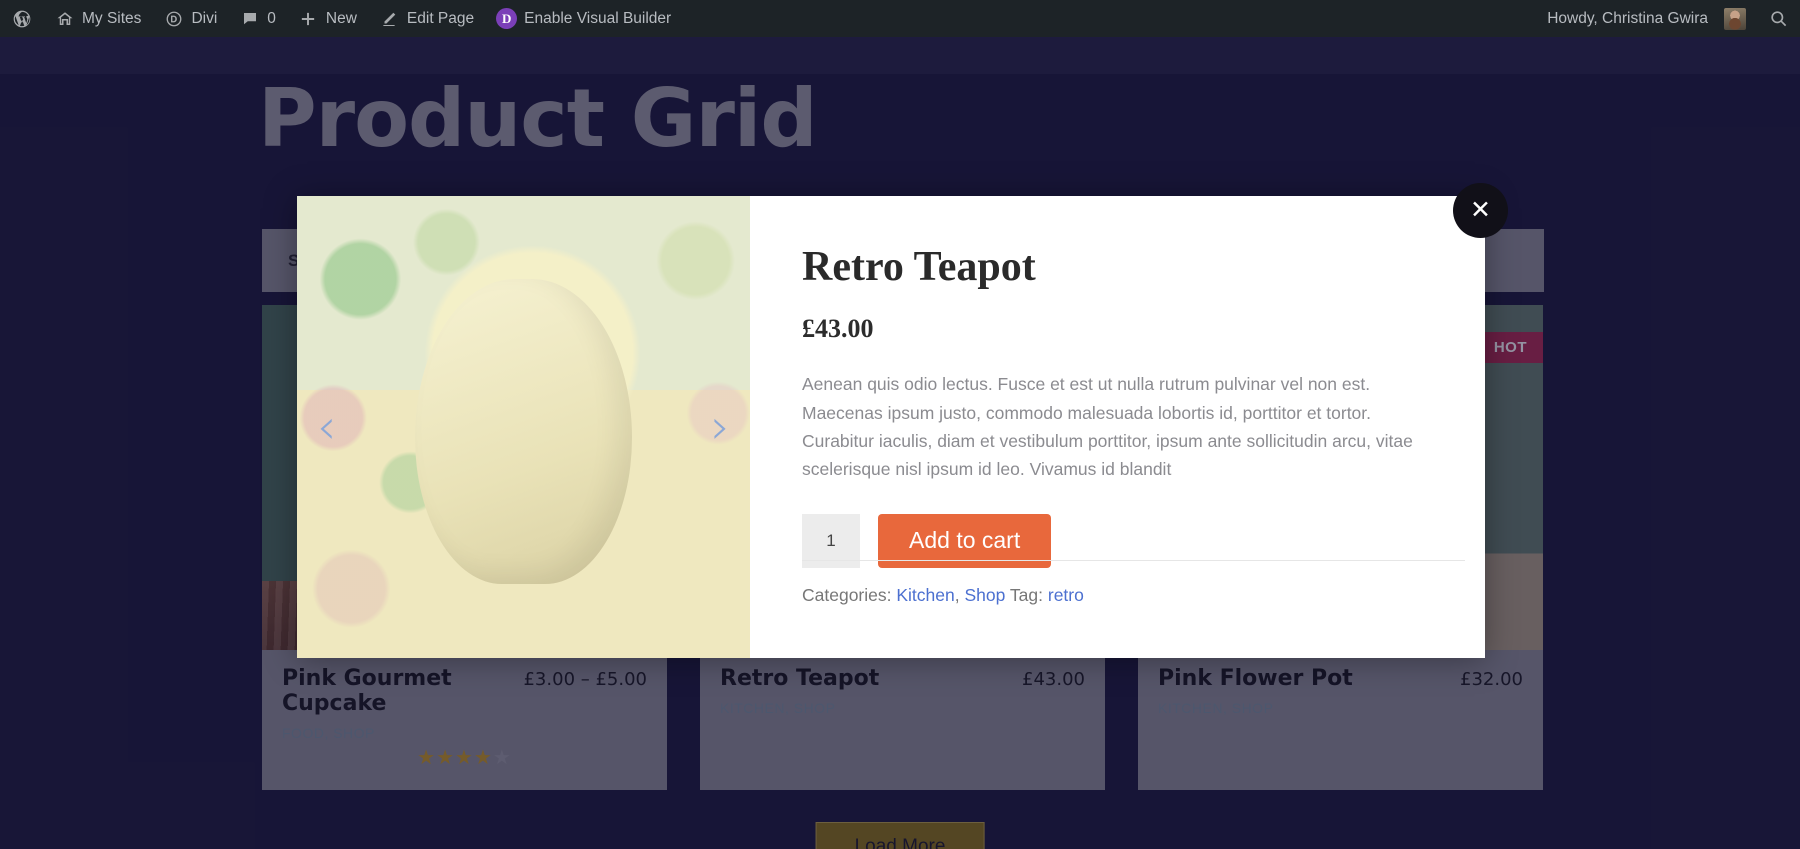  I want to click on howdy-account-menu: Howdy, Christina Gwira, so click(1646, 18).